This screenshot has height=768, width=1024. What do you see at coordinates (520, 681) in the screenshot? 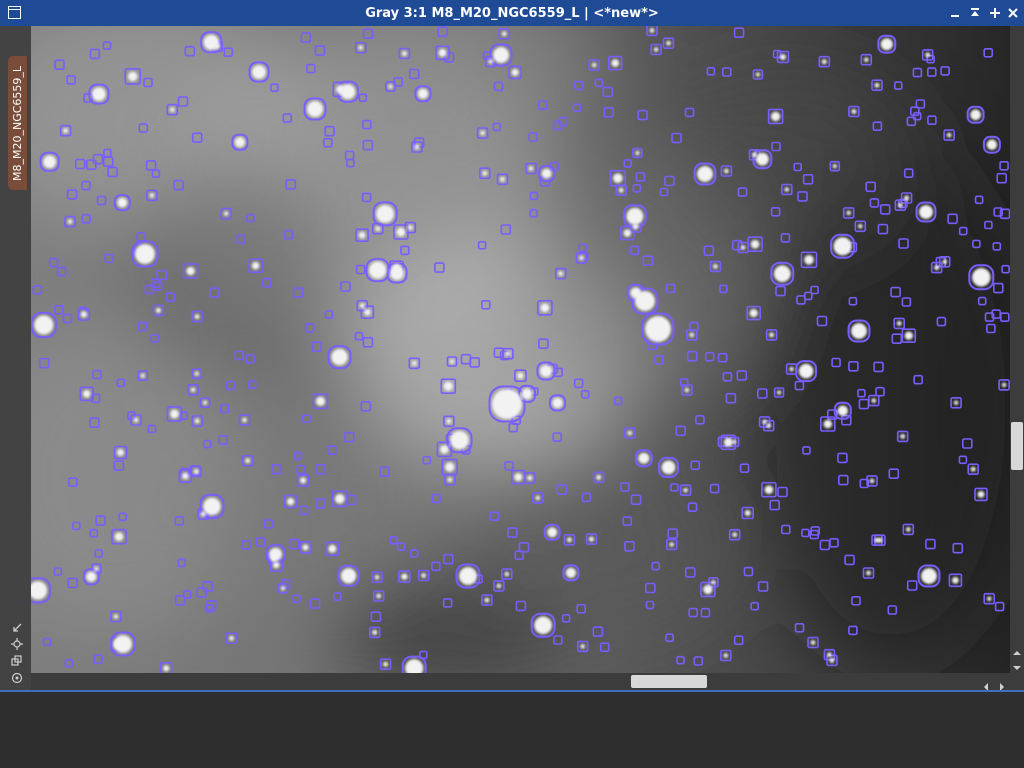
I see `horizontal-scrollbar` at bounding box center [520, 681].